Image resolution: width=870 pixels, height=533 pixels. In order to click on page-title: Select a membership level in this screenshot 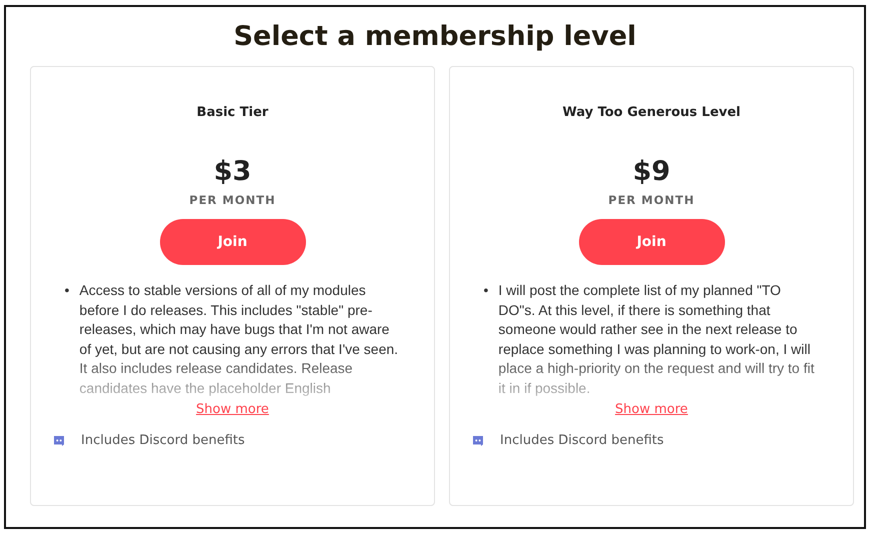, I will do `click(435, 36)`.